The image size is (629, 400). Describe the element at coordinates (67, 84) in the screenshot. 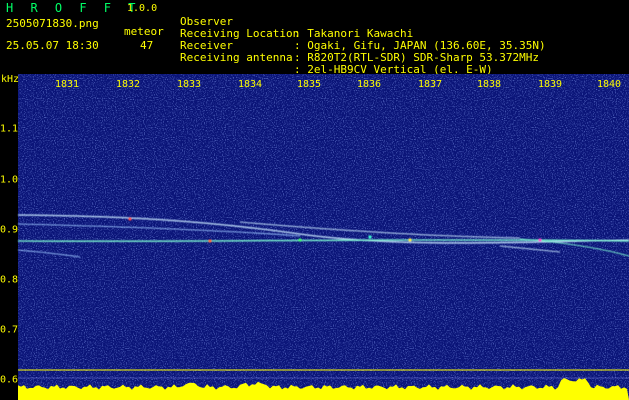

I see `x-tick-label: 1831` at that location.